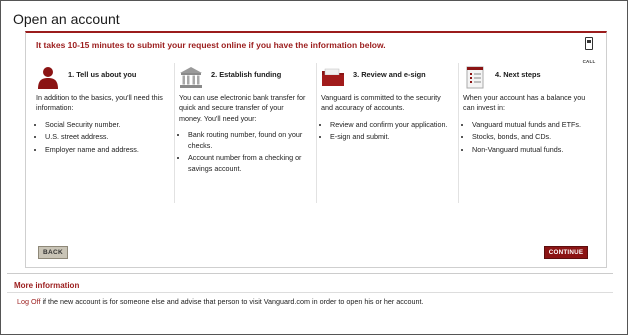 The height and width of the screenshot is (335, 628). Describe the element at coordinates (389, 74) in the screenshot. I see `step-title: 3. Review and e-sign` at that location.